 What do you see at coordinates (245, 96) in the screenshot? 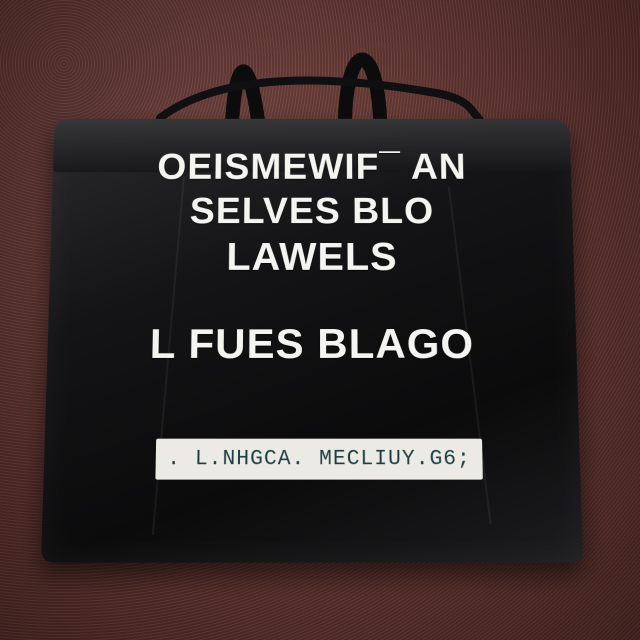
I see `bag-handle-left` at bounding box center [245, 96].